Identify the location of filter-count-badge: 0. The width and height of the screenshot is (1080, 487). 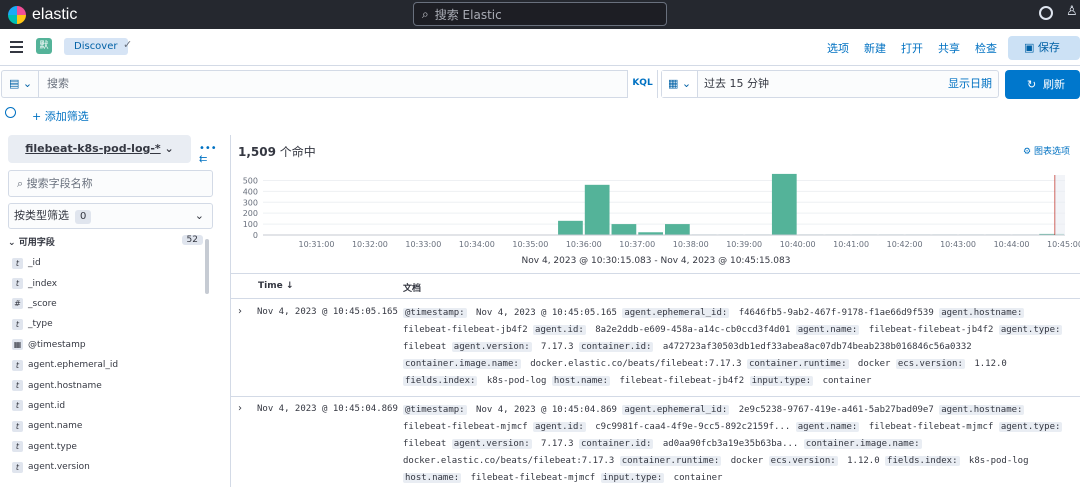
(83, 217).